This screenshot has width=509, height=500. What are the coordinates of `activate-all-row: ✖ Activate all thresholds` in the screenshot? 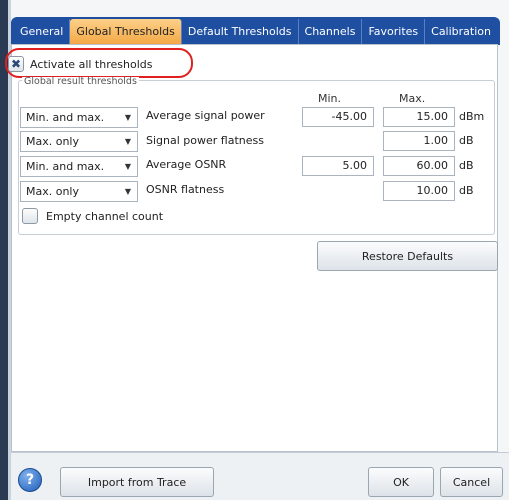 It's located at (80, 64).